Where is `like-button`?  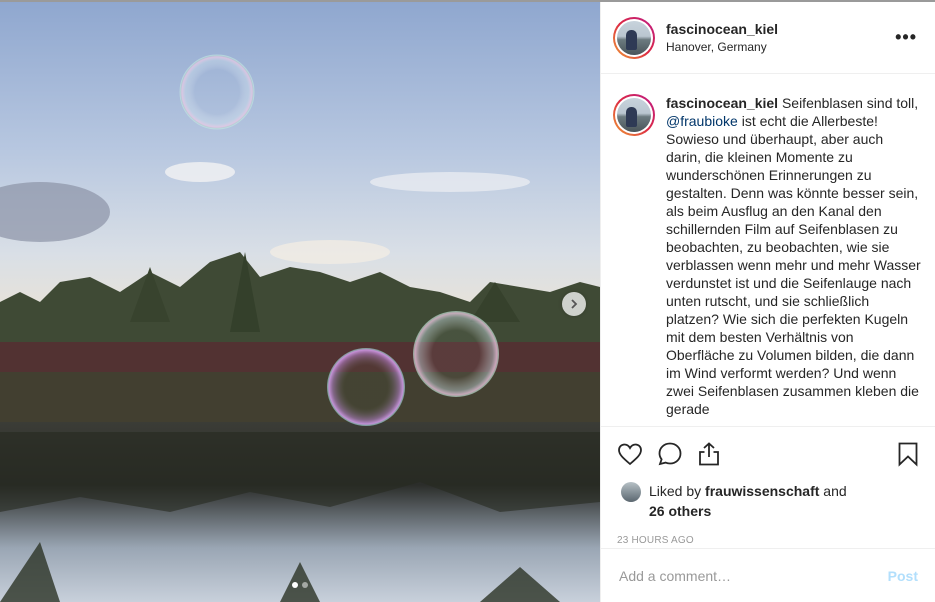
like-button is located at coordinates (637, 454).